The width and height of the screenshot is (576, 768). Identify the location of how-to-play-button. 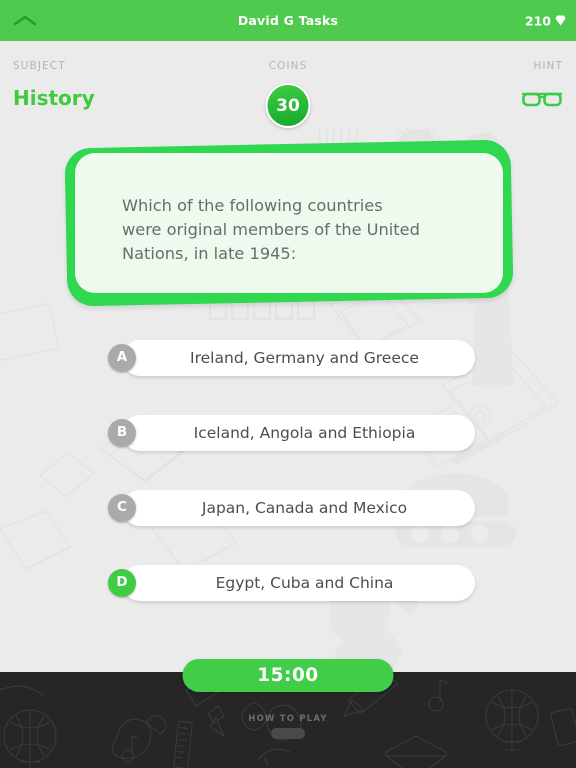
(288, 733).